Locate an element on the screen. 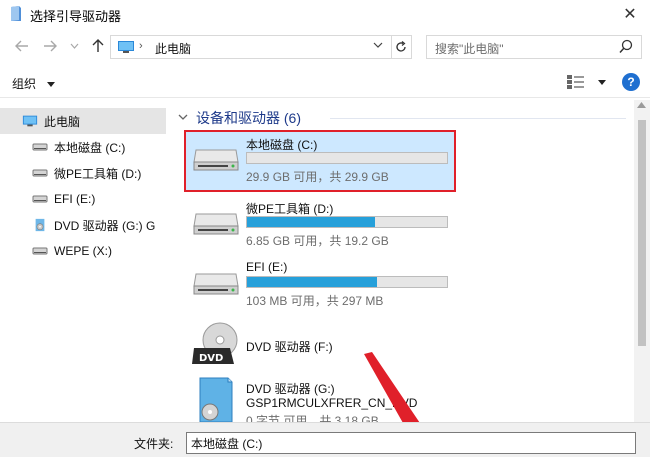 The height and width of the screenshot is (457, 650). content-scrollbar is located at coordinates (642, 261).